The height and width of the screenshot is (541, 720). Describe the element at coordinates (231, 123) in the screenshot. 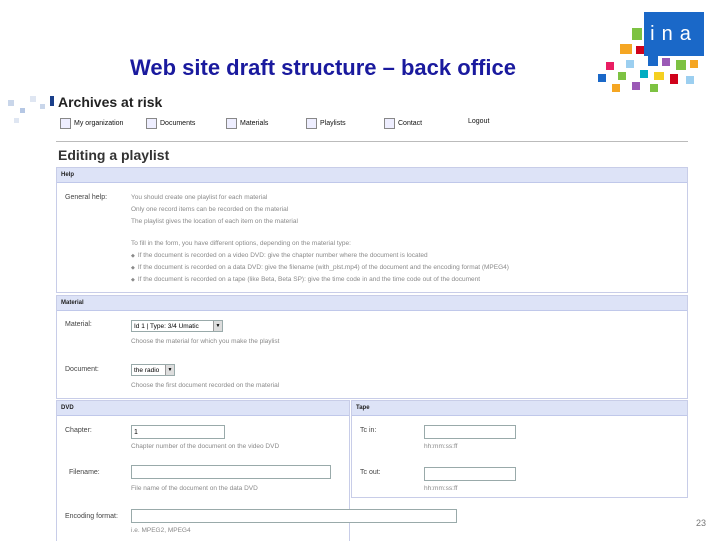

I see `materials-icon` at that location.